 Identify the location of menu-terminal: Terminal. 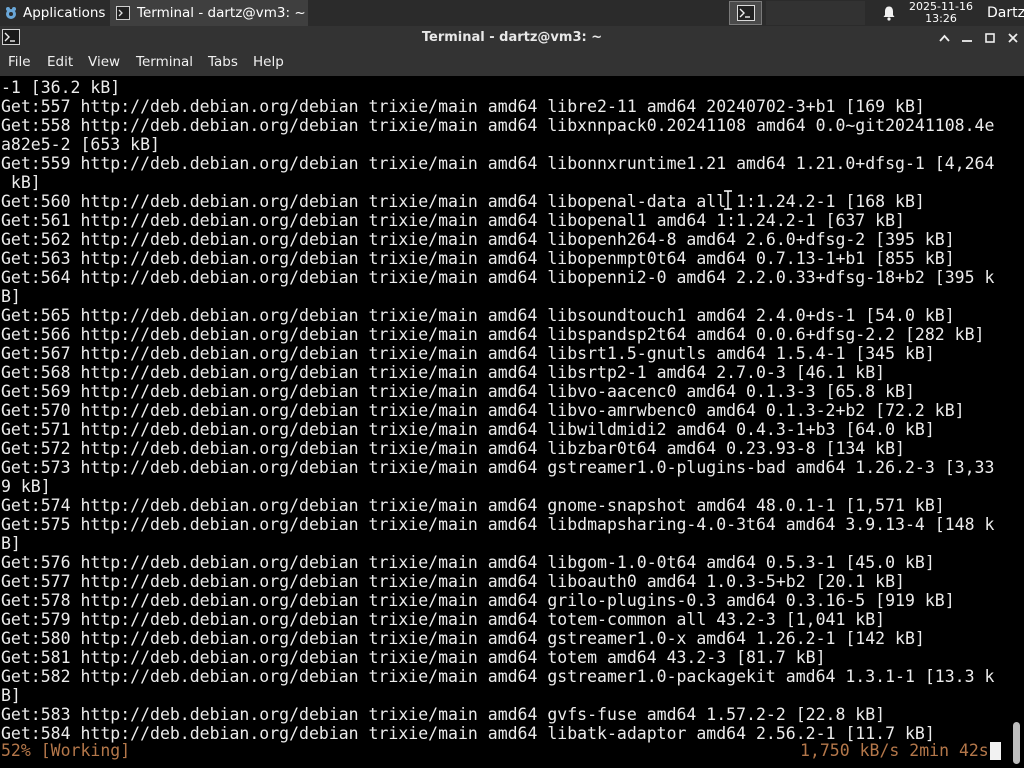
(164, 62).